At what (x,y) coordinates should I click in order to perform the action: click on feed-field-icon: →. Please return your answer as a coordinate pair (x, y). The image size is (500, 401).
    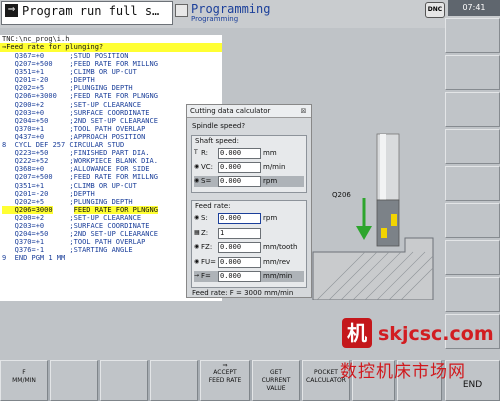
    Looking at the image, I should click on (197, 275).